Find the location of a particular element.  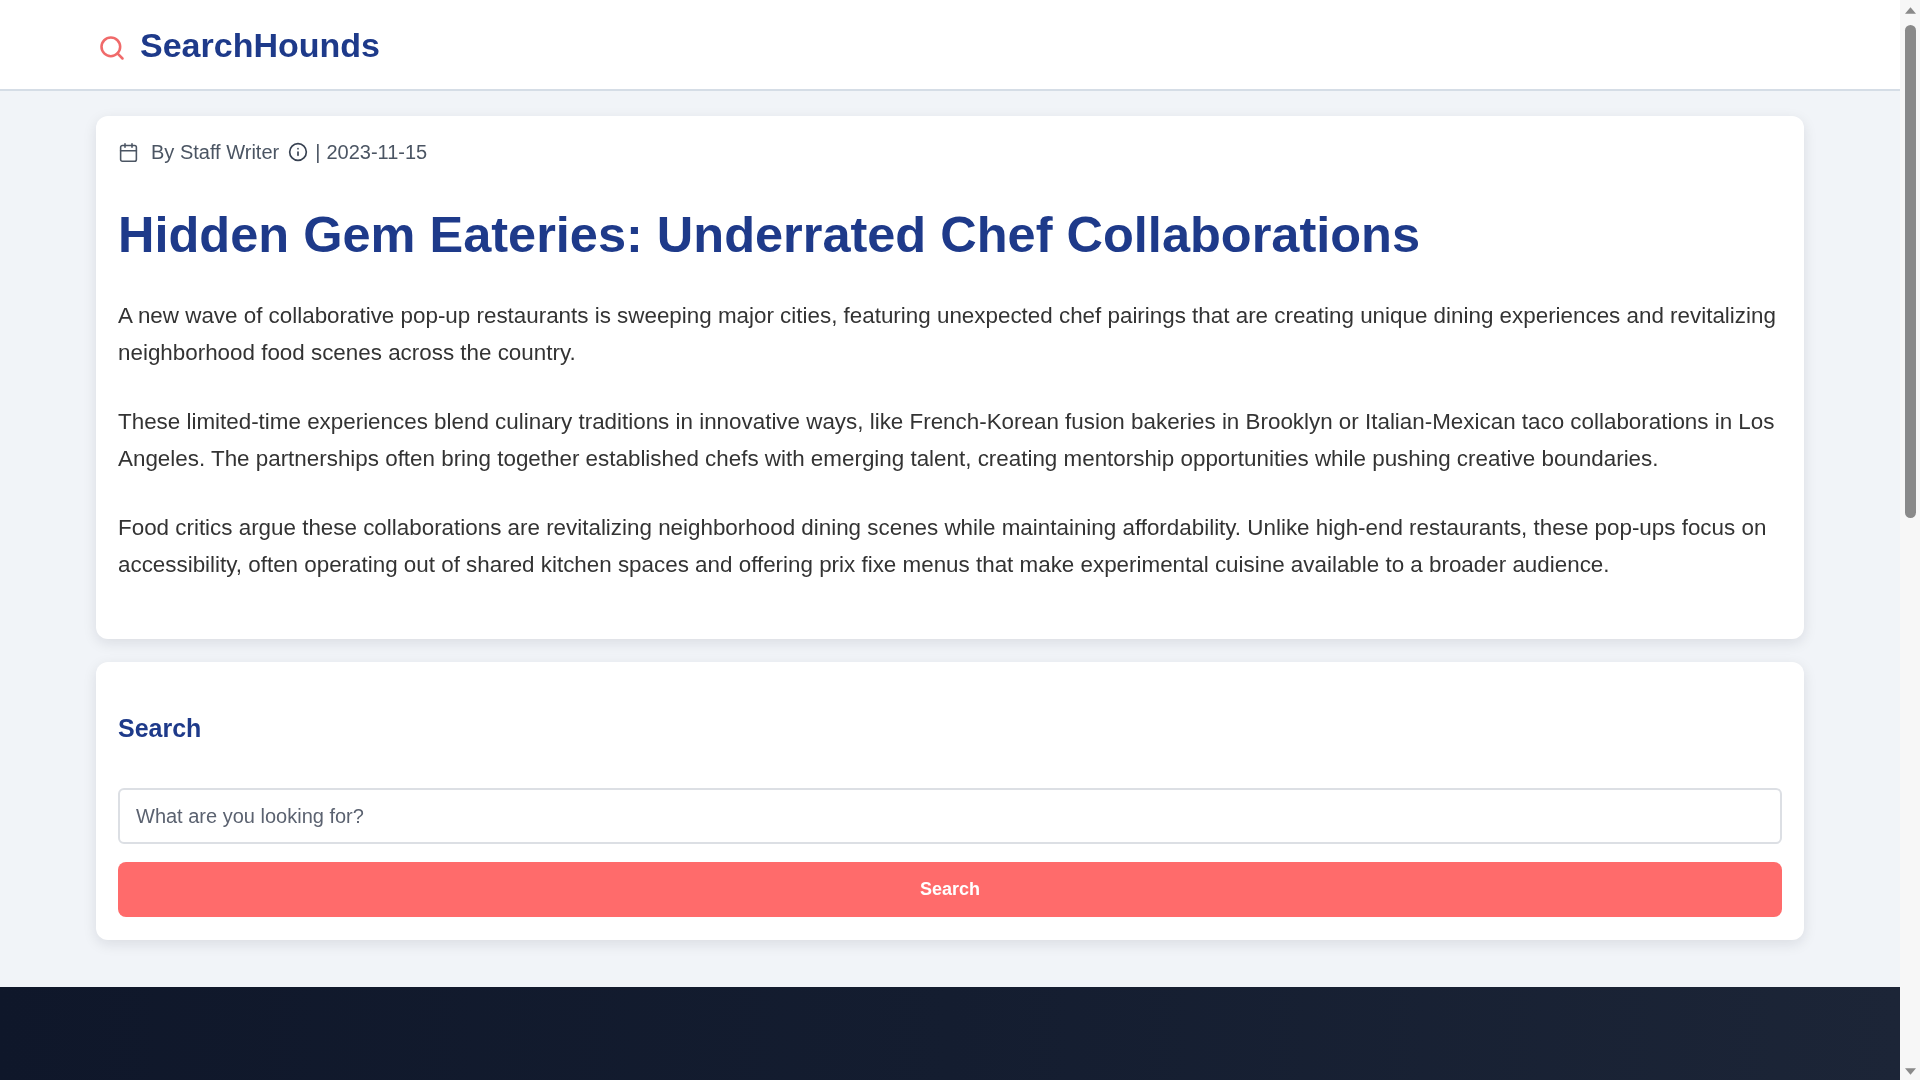

scroll-down-arrow-icon is located at coordinates (1910, 1071).